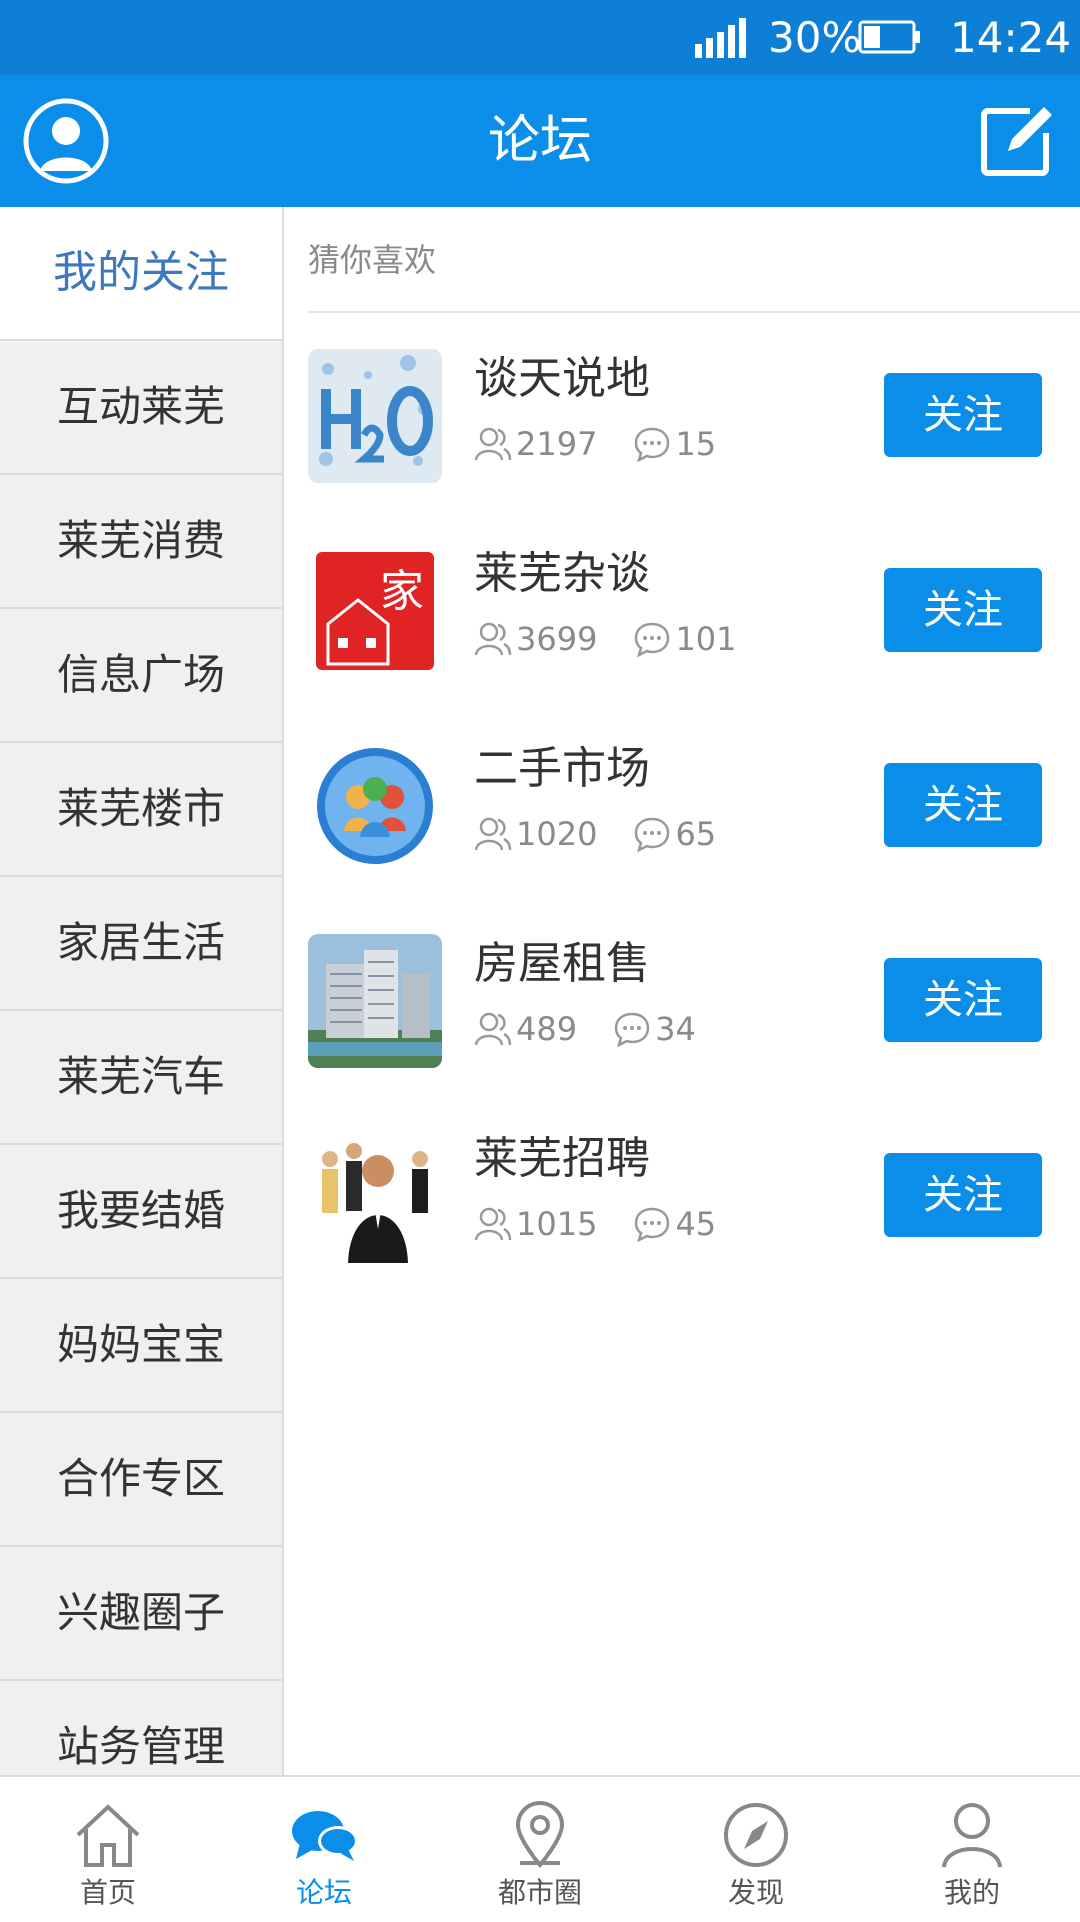 Image resolution: width=1080 pixels, height=1922 pixels. Describe the element at coordinates (682, 413) in the screenshot. I see `forum-row: 谈天说地 2197 15 关注` at that location.